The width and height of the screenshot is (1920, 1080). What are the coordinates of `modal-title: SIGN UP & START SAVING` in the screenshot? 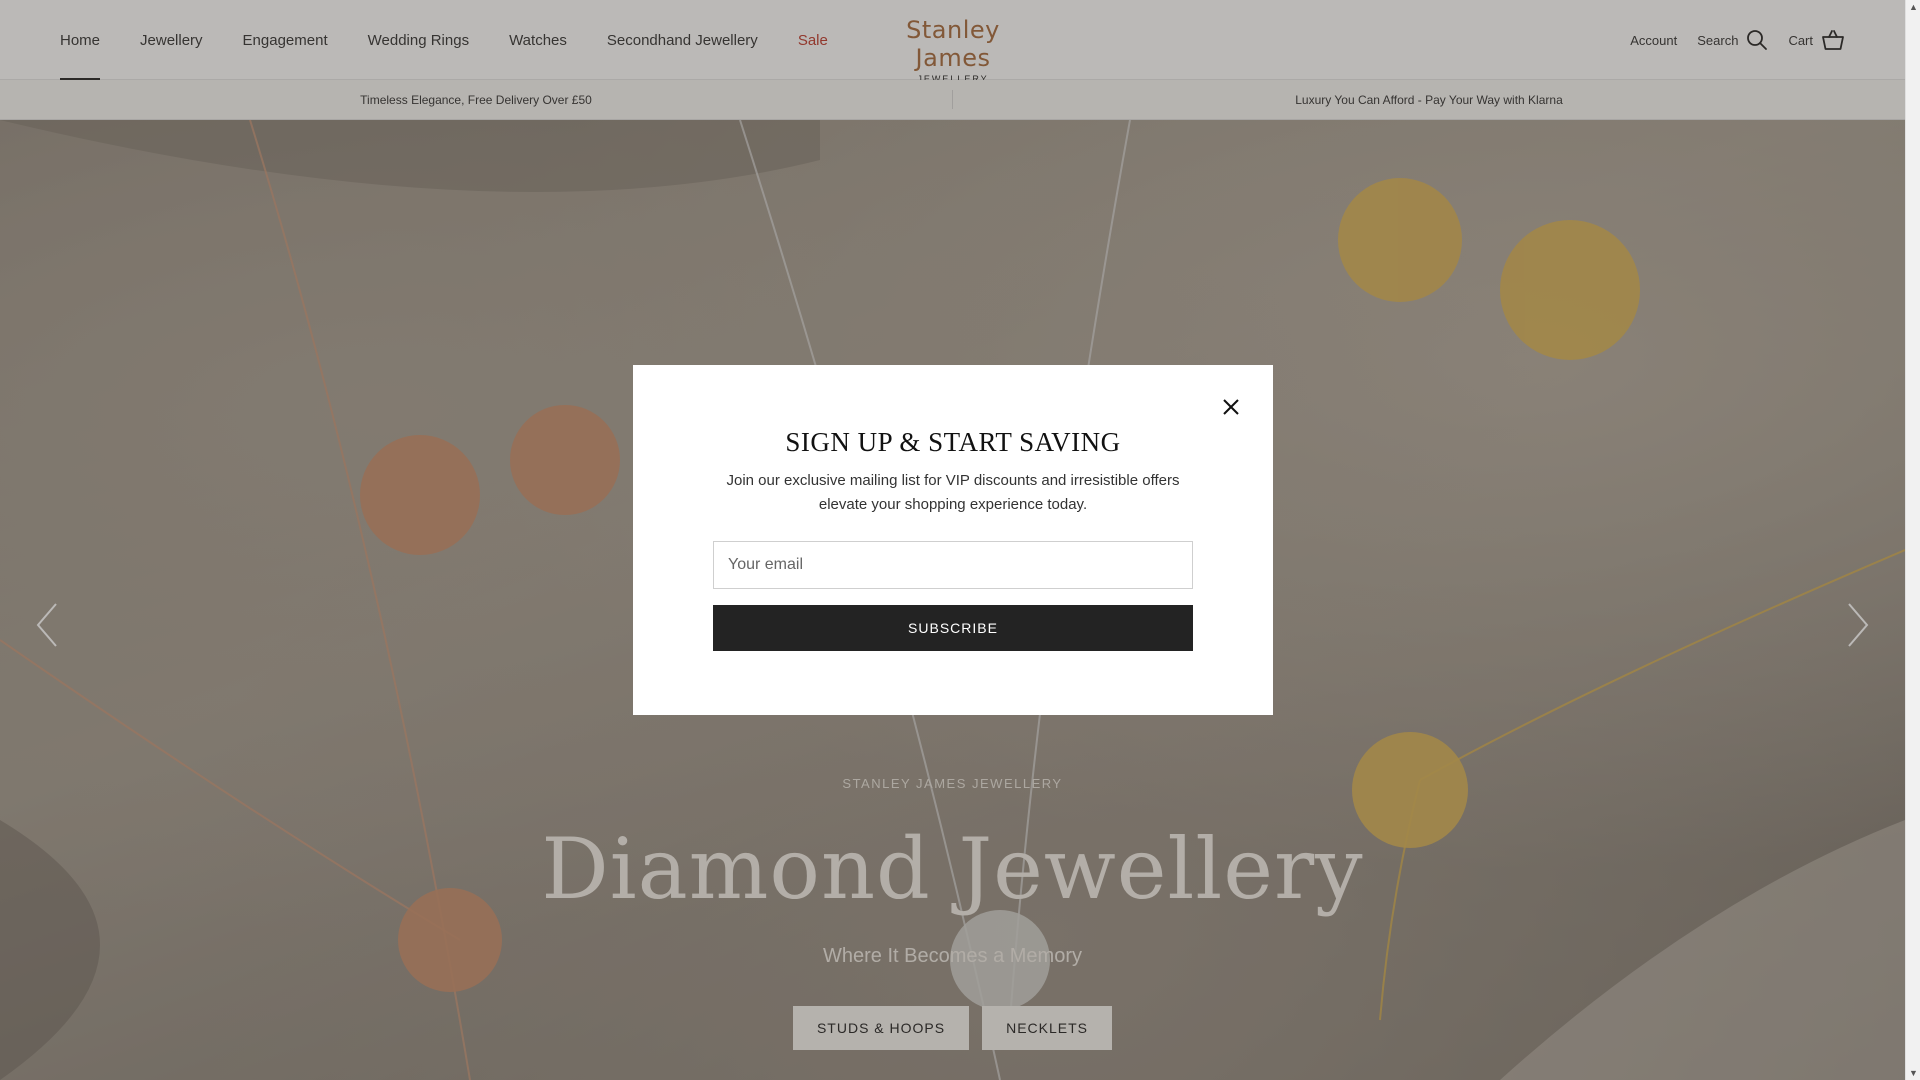 It's located at (953, 442).